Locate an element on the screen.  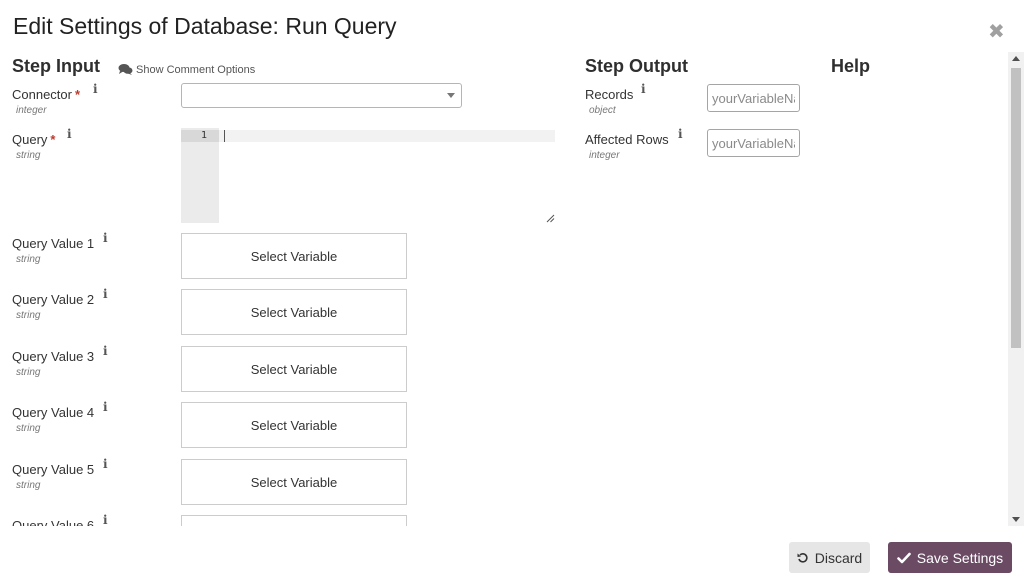
editor-gutter is located at coordinates (200, 175).